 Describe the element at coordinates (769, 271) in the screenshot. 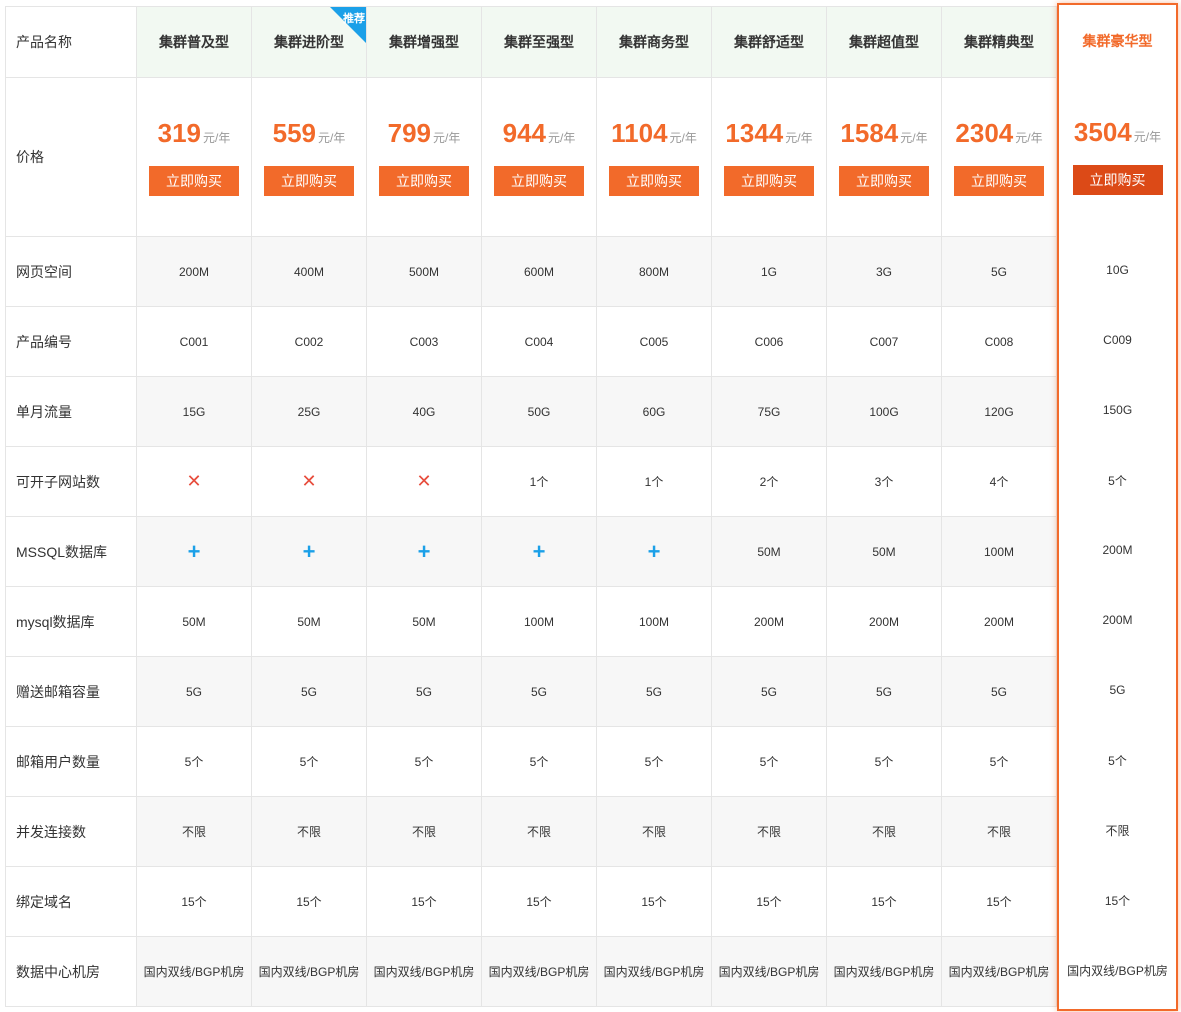

I see `feature-value: 1G` at that location.